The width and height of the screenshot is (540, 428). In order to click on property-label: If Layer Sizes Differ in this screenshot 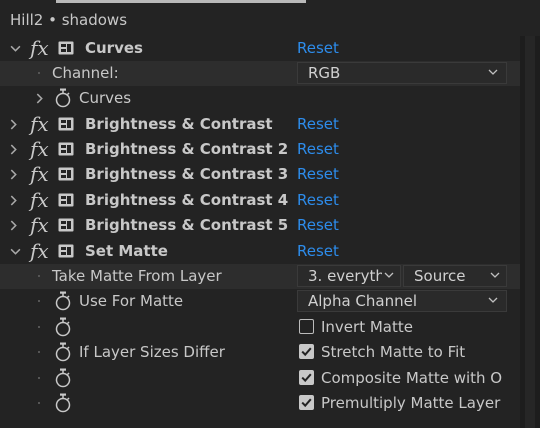, I will do `click(152, 352)`.